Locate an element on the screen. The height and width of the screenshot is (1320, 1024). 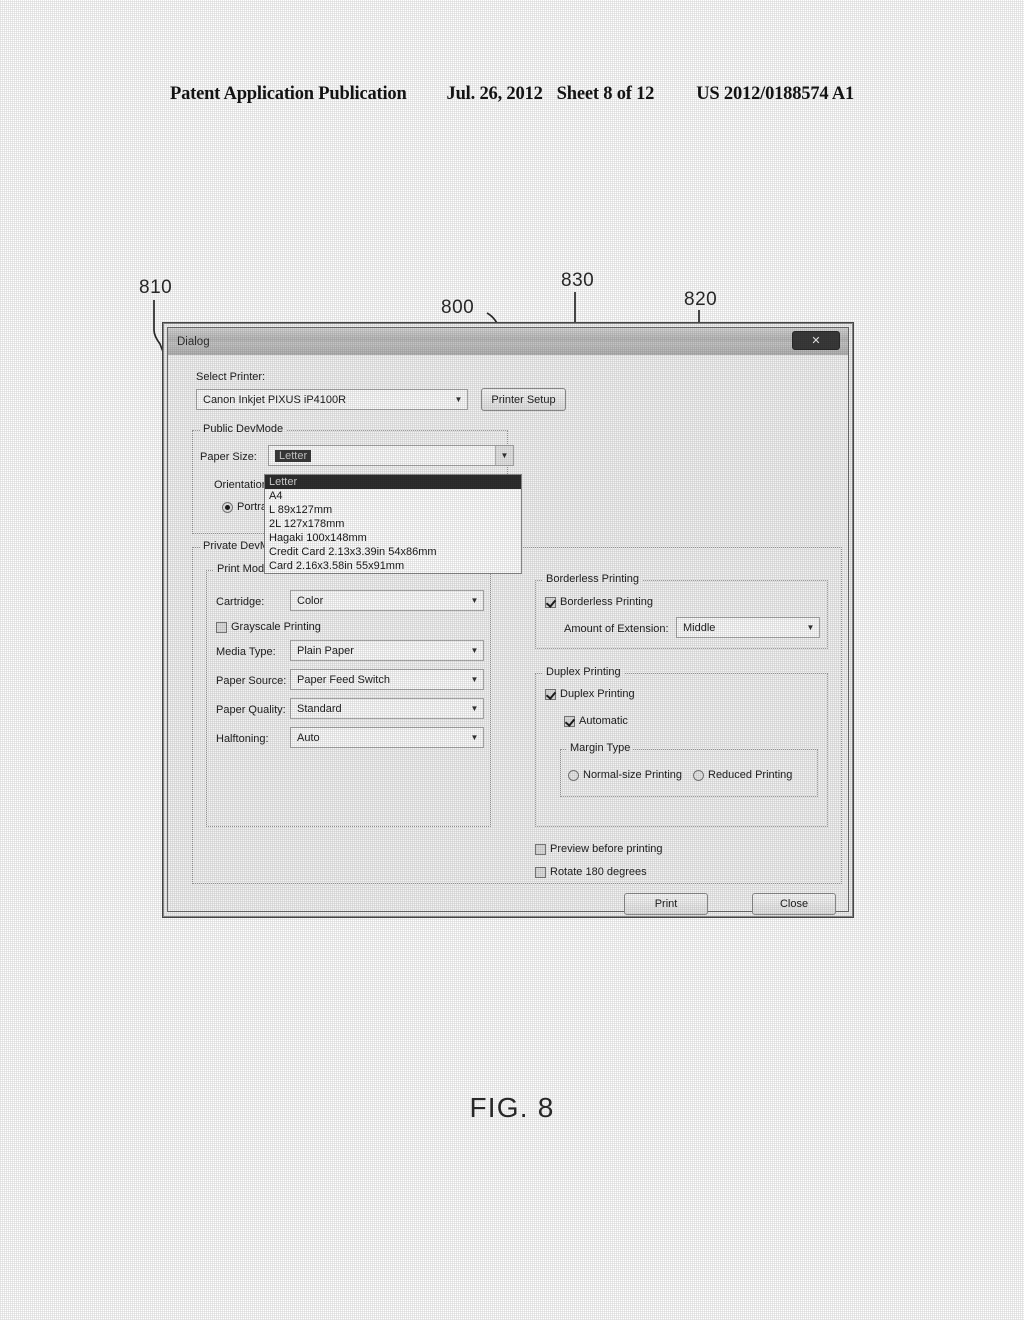
margin-reduced-radio: Reduced Printing is located at coordinates (742, 775).